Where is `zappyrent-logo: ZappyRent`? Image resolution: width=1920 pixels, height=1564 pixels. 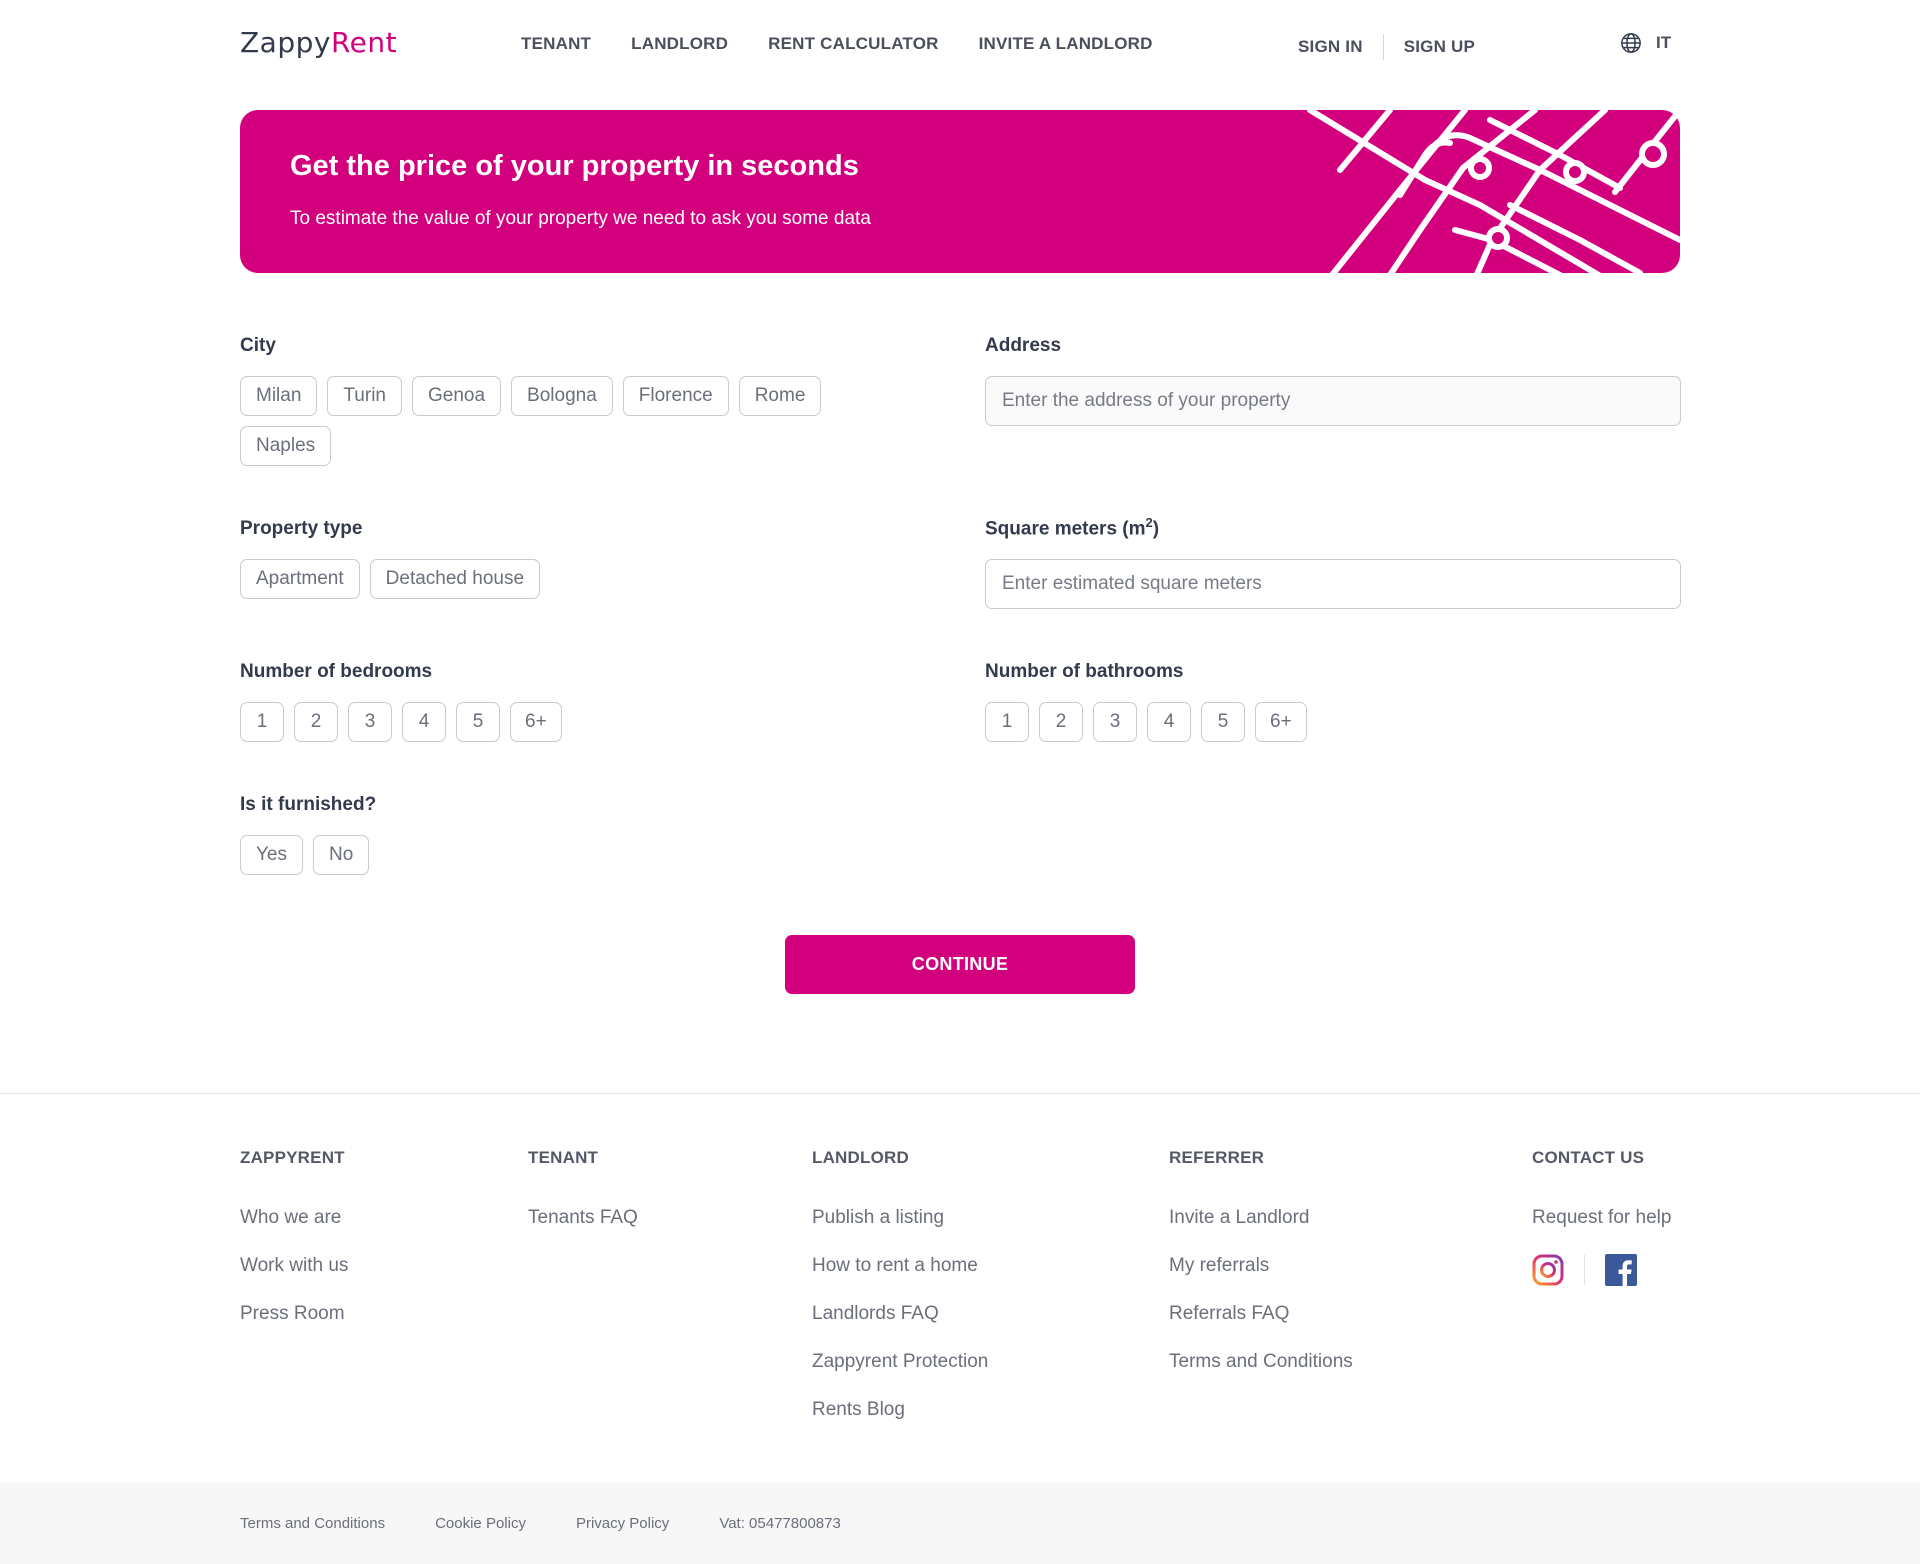
zappyrent-logo: ZappyRent is located at coordinates (318, 42).